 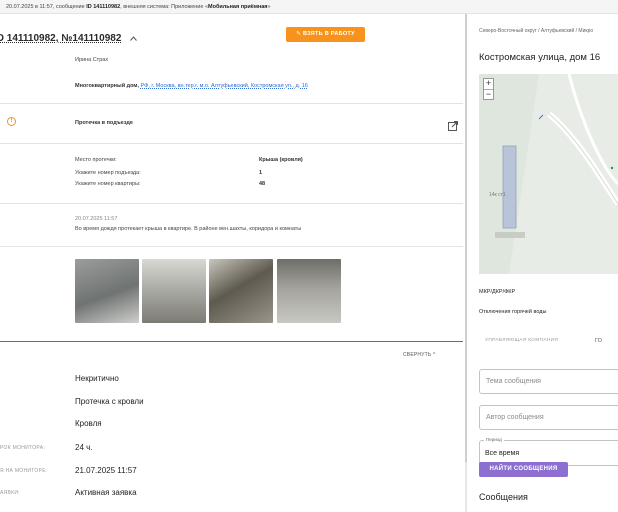 I want to click on subject-input: Тема сообщения, so click(x=548, y=381).